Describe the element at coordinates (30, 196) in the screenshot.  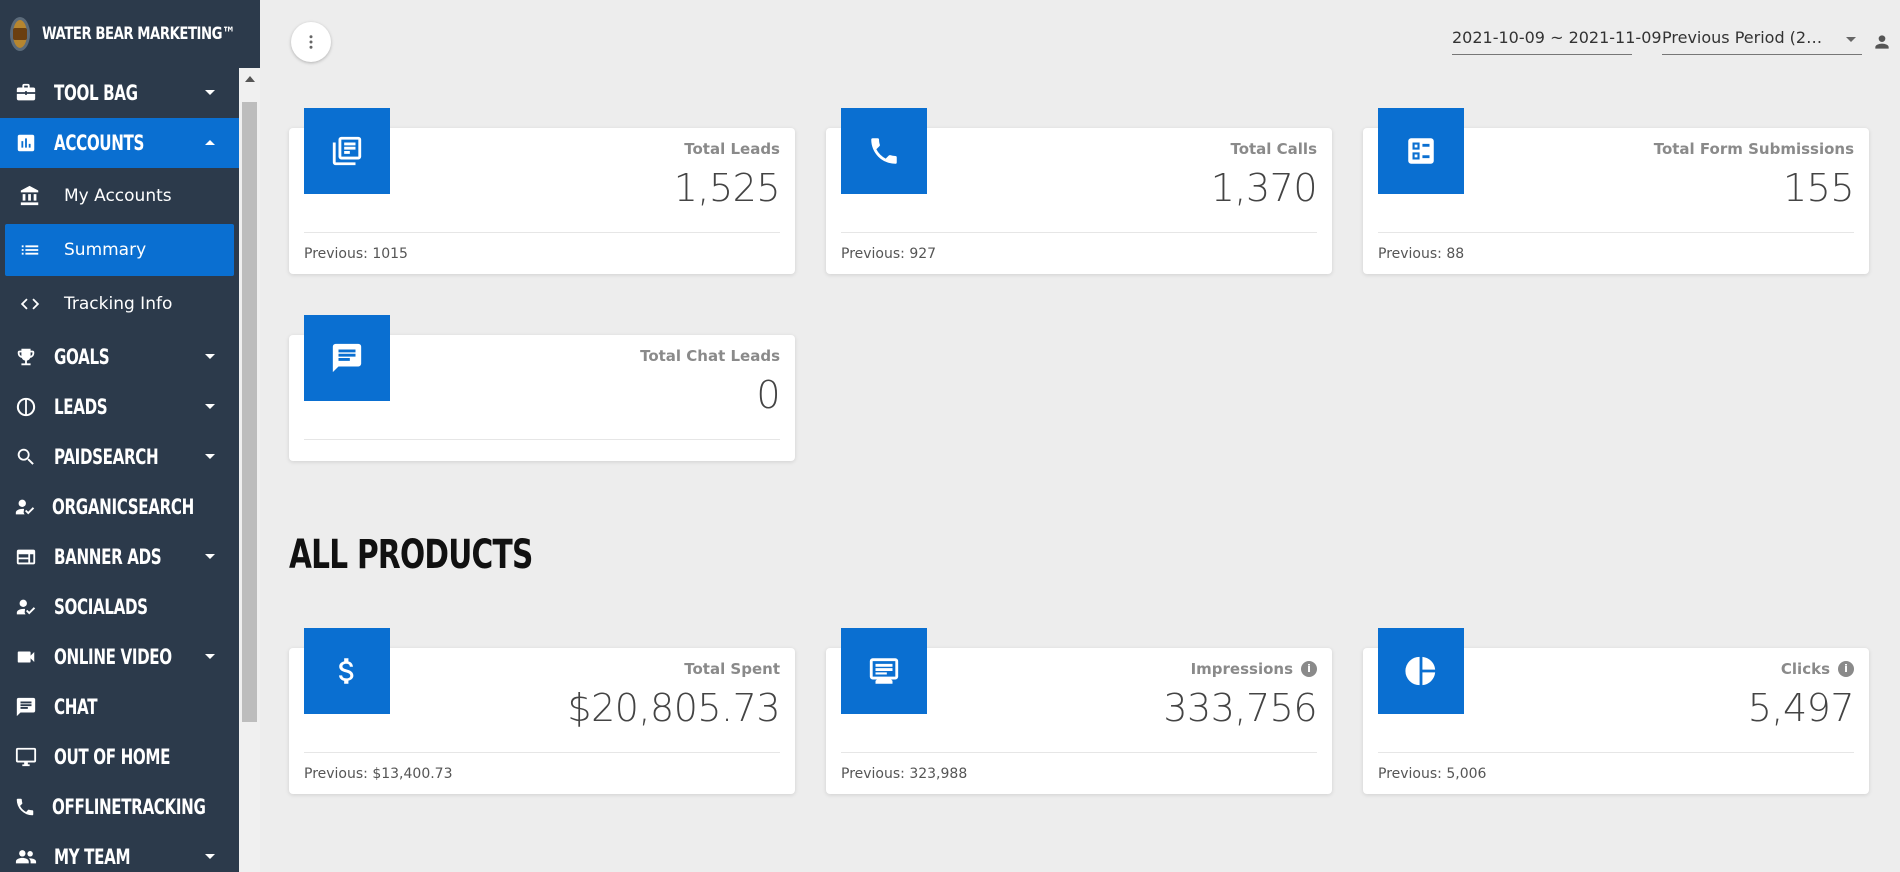
I see `bank-icon` at that location.